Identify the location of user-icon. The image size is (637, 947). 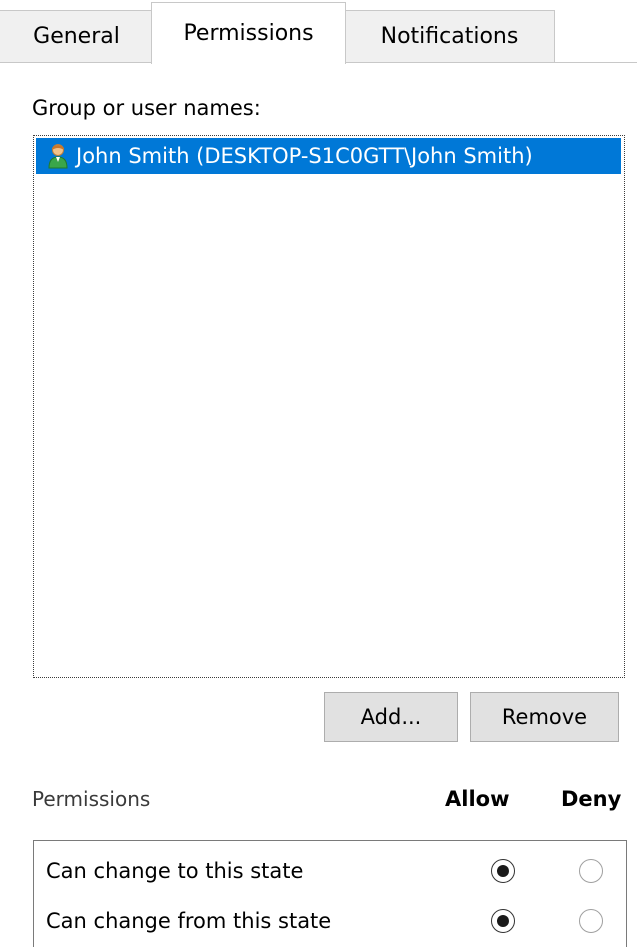
(58, 156).